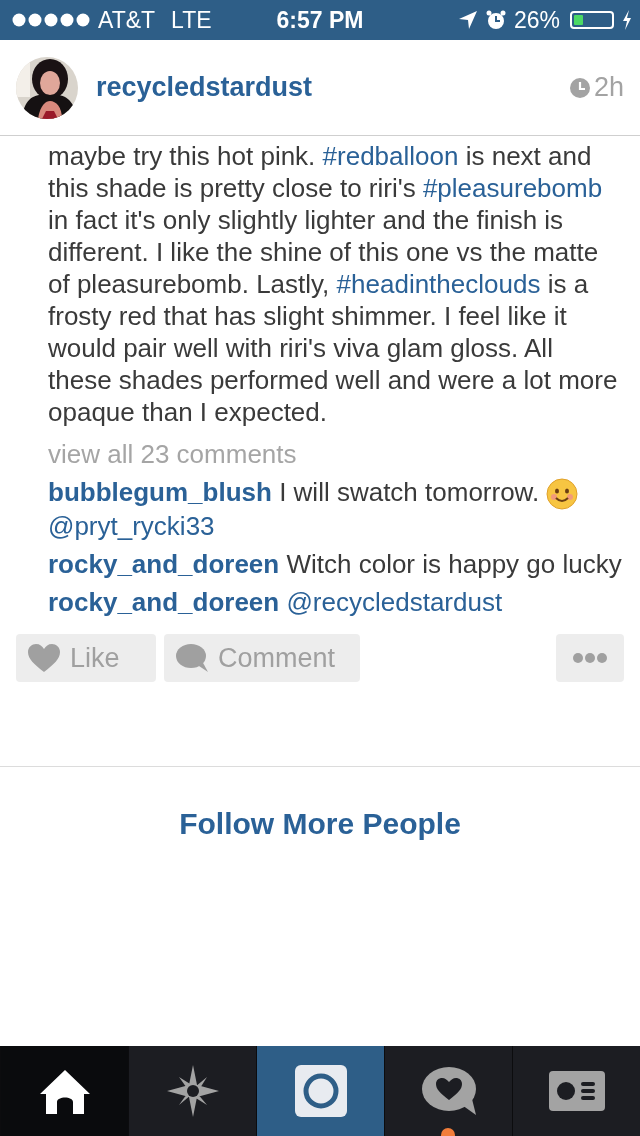 This screenshot has width=640, height=1136. I want to click on commenter-link: bubblegum_blush, so click(160, 492).